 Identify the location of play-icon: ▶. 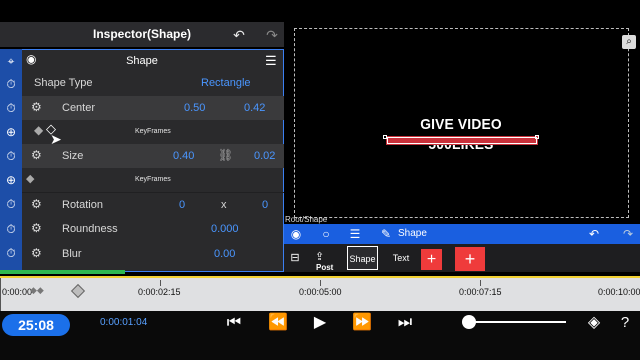
(320, 323).